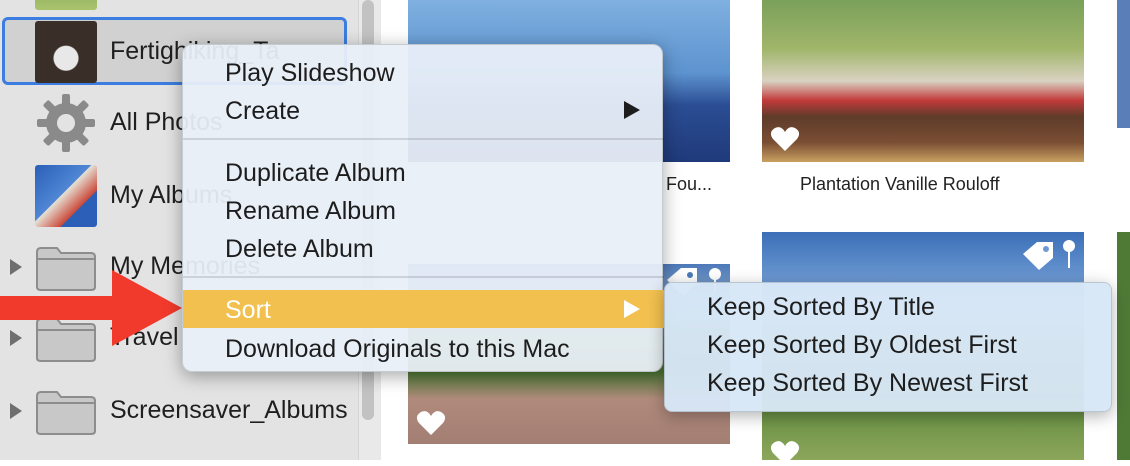  Describe the element at coordinates (900, 184) in the screenshot. I see `album-tile-caption: Plantation Vanille Rouloff` at that location.